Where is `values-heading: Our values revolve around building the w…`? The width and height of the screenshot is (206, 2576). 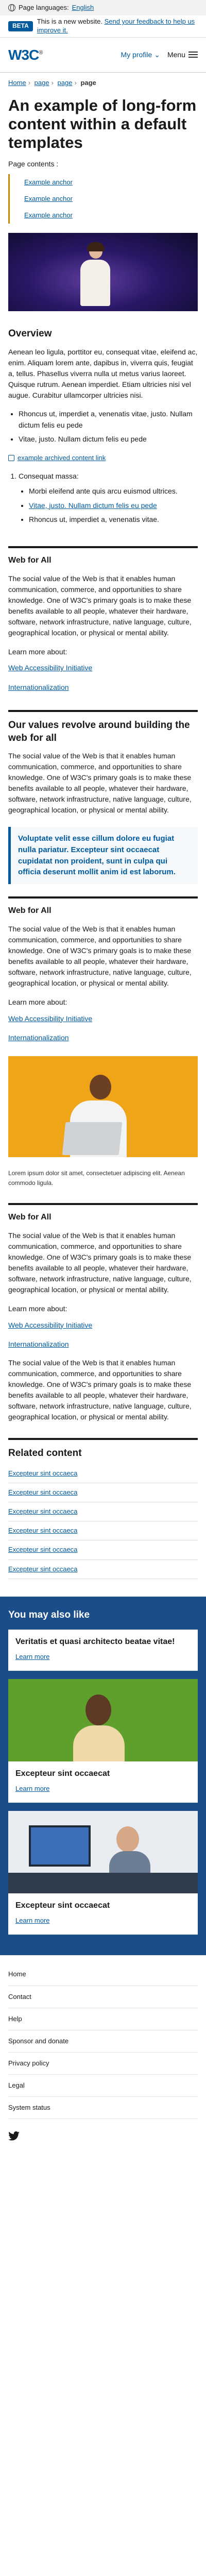
values-heading: Our values revolve around building the w… is located at coordinates (99, 731).